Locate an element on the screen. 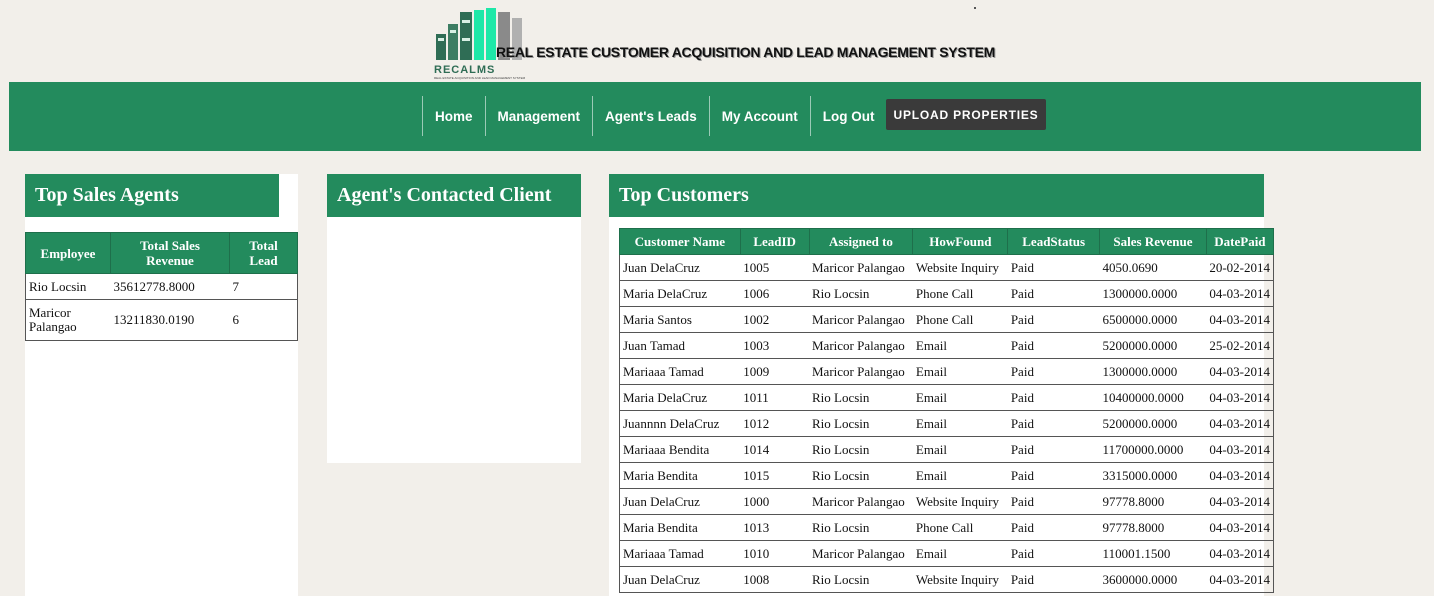  cell-lead-id: 1002 is located at coordinates (774, 319).